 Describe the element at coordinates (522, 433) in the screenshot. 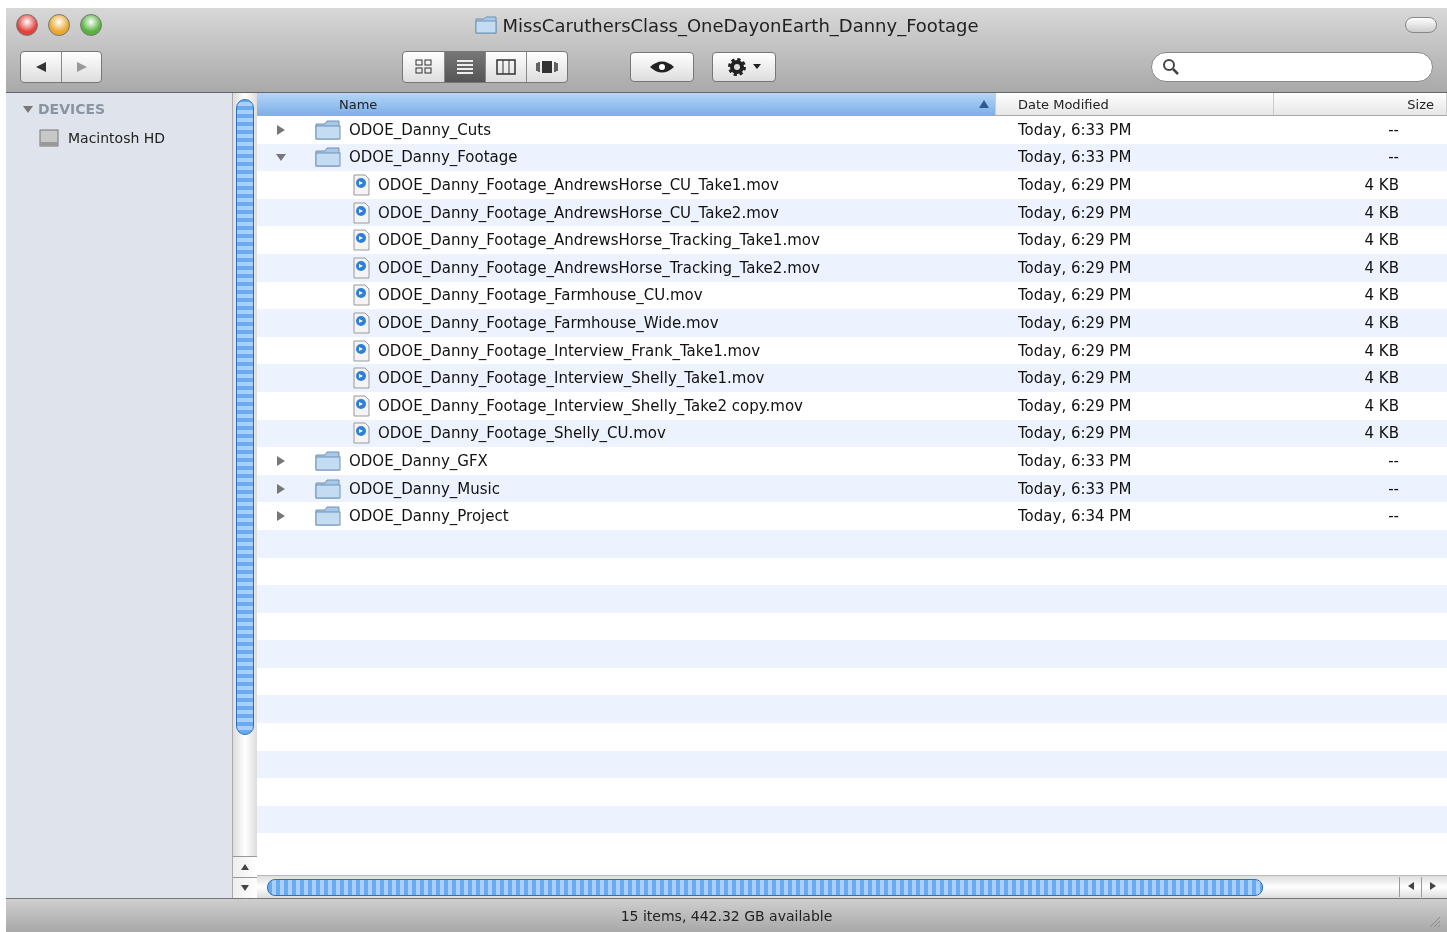

I see `file-name: ODOE_Danny_Footage_Shelly_CU.mov` at that location.